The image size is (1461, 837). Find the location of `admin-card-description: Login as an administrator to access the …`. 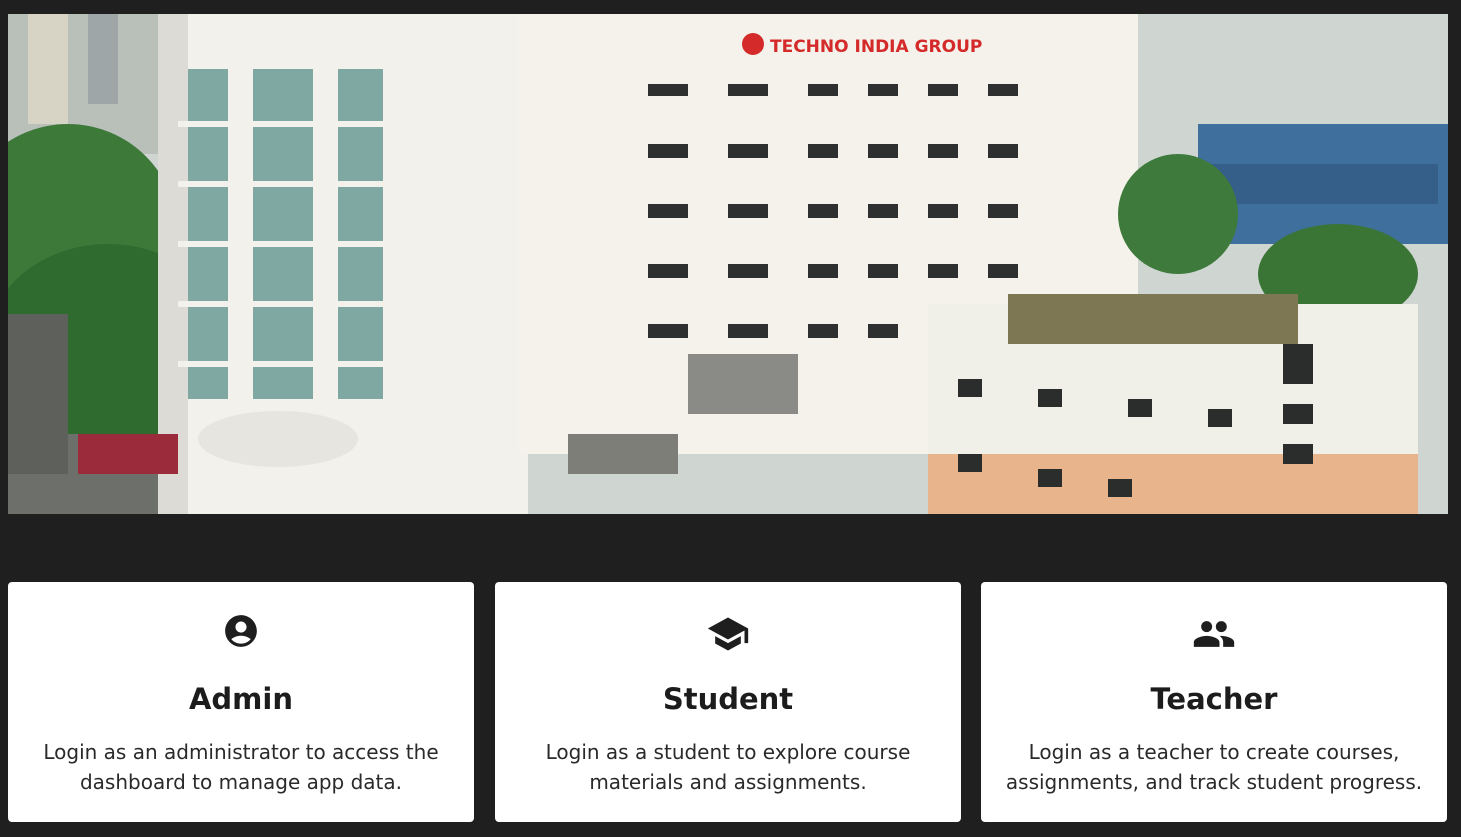

admin-card-description: Login as an administrator to access the … is located at coordinates (241, 767).